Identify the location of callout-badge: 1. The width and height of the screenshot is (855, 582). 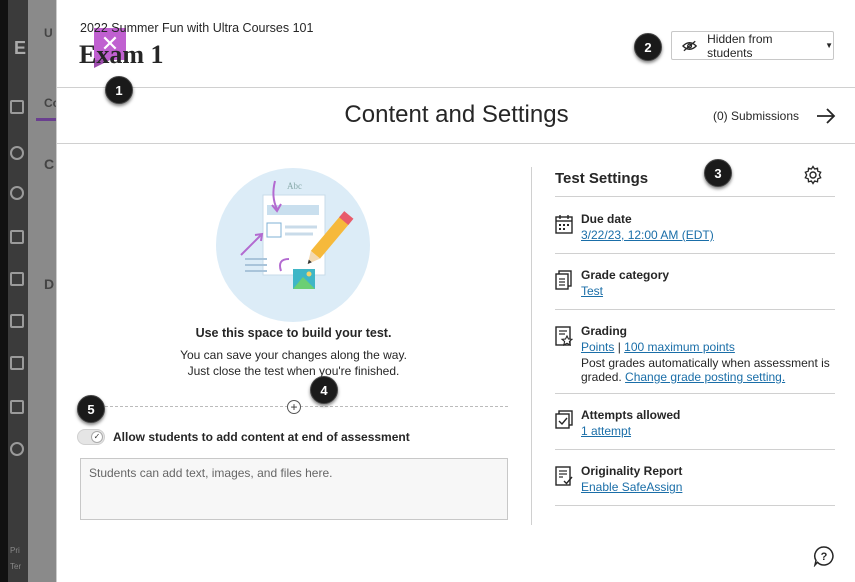
(119, 90).